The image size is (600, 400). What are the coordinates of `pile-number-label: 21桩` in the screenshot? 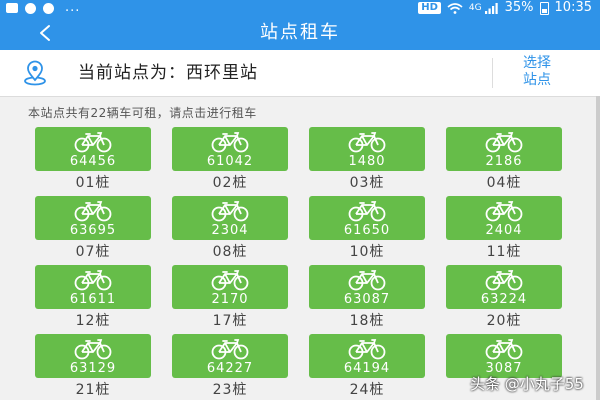 It's located at (93, 390).